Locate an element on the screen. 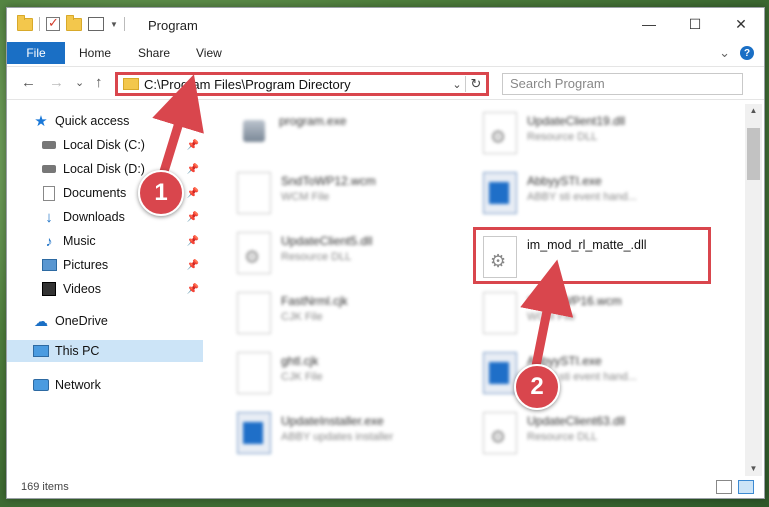 This screenshot has width=769, height=507. network-icon is located at coordinates (41, 385).